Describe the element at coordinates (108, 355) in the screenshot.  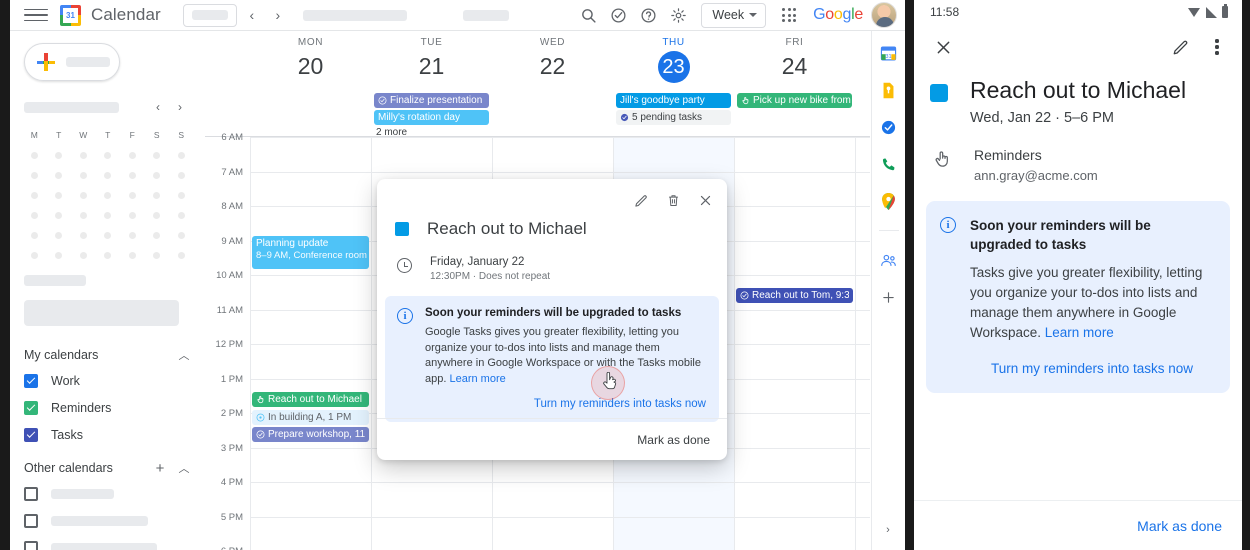
I see `my-calendars-header: My calendars ︿` at that location.